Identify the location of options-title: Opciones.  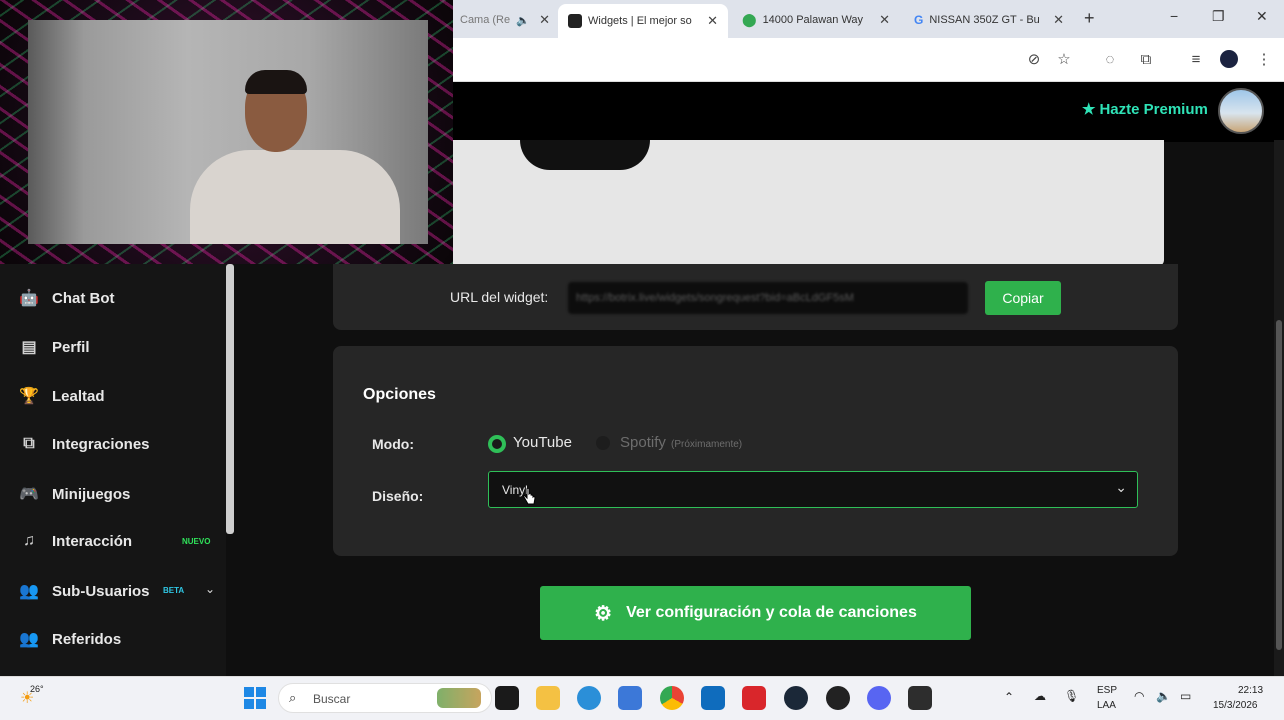
(399, 394).